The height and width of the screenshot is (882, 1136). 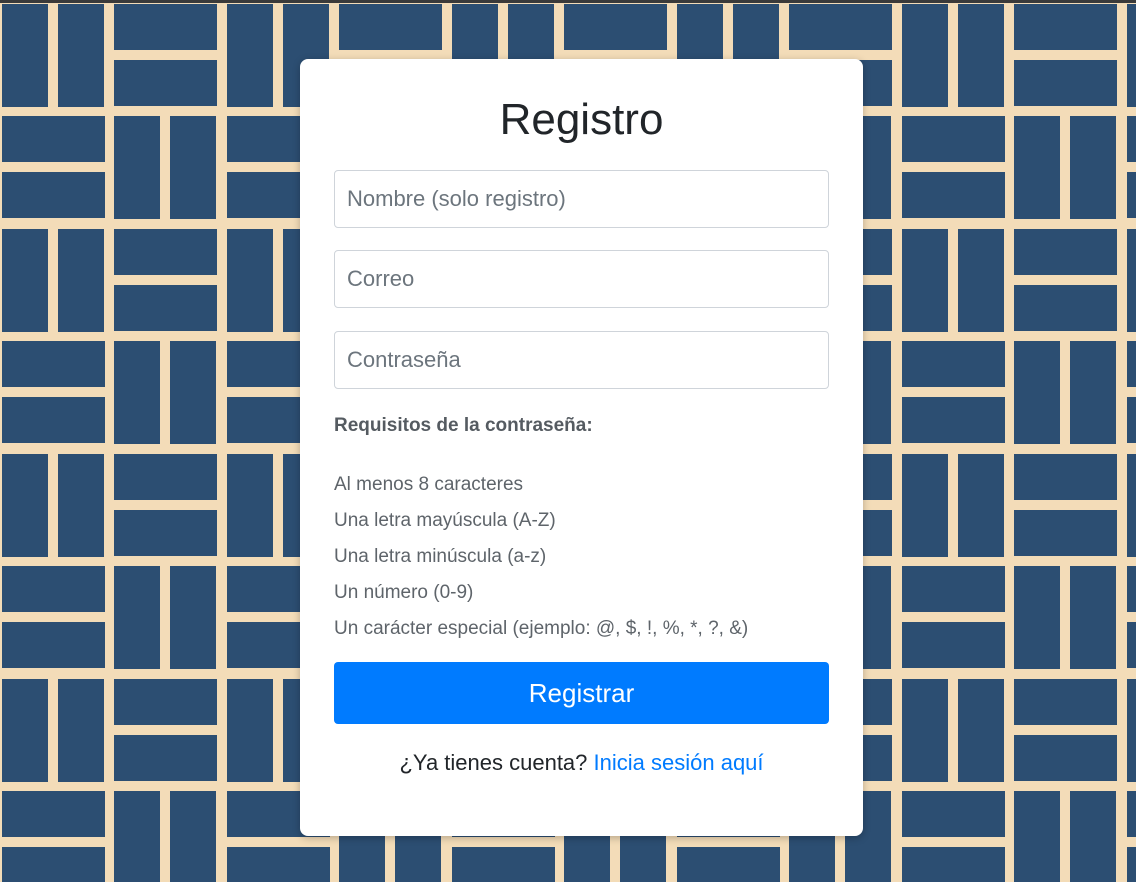 What do you see at coordinates (581, 360) in the screenshot?
I see `password-field` at bounding box center [581, 360].